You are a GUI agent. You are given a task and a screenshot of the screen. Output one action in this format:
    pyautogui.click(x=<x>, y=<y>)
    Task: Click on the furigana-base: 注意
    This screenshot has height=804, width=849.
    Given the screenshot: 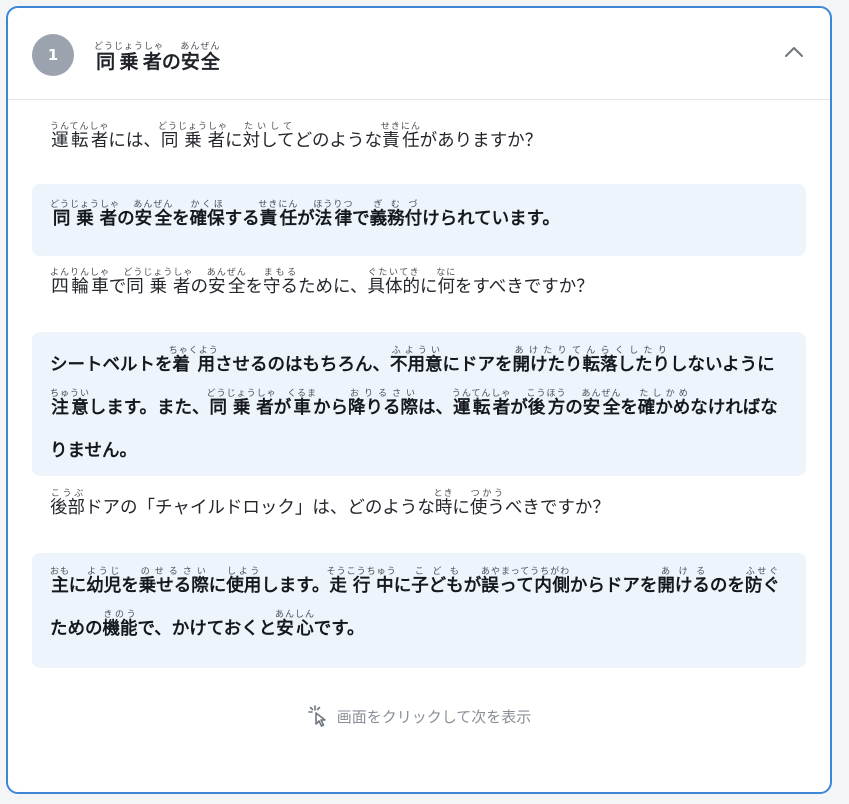 What is the action you would take?
    pyautogui.click(x=70, y=408)
    